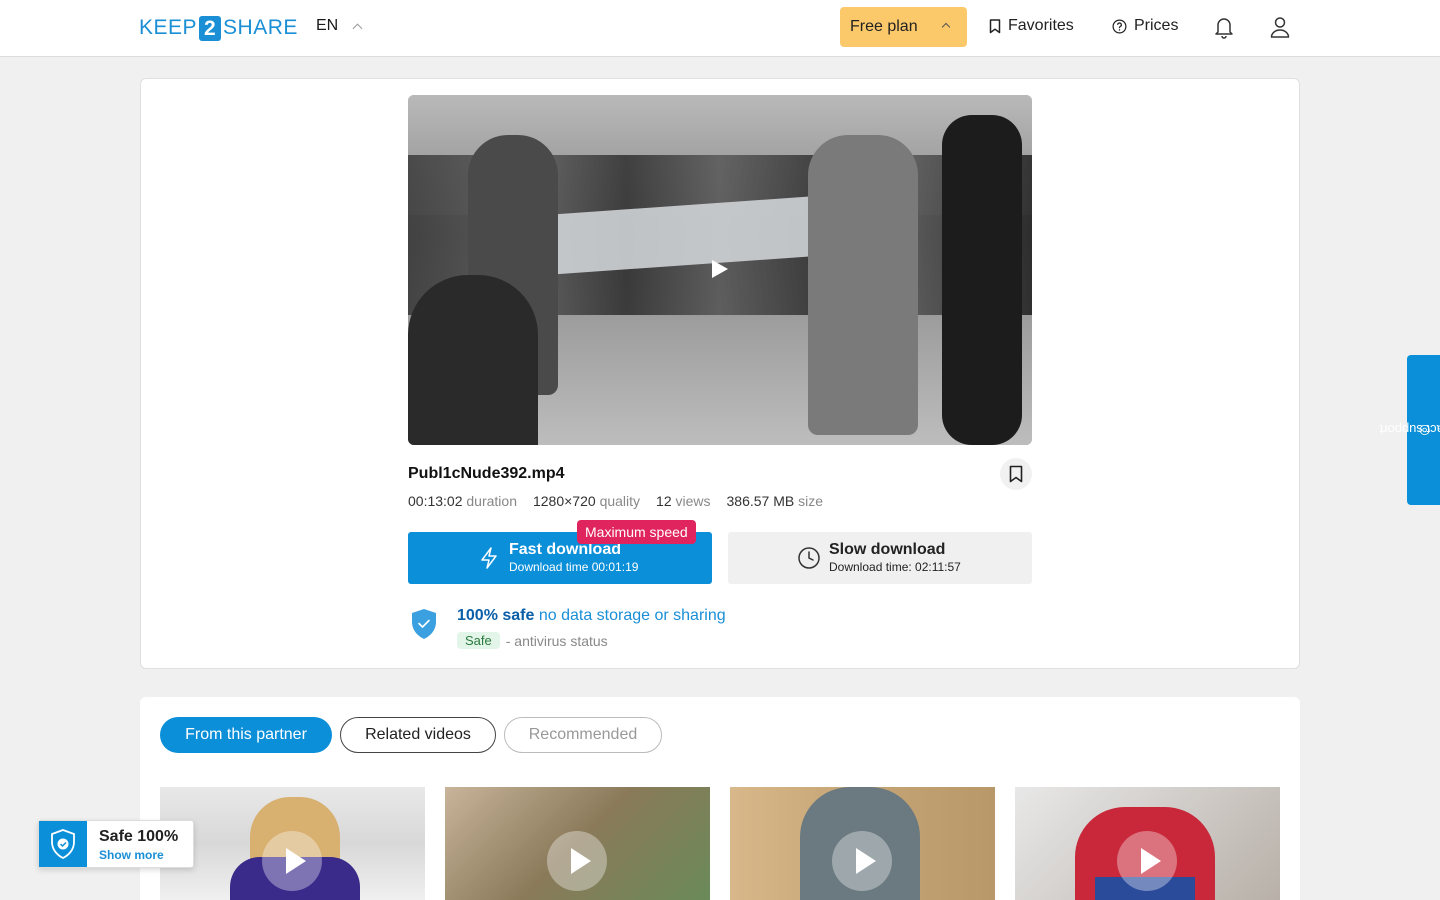 The width and height of the screenshot is (1440, 900). I want to click on maximum-speed-badge: Maximum speed, so click(636, 532).